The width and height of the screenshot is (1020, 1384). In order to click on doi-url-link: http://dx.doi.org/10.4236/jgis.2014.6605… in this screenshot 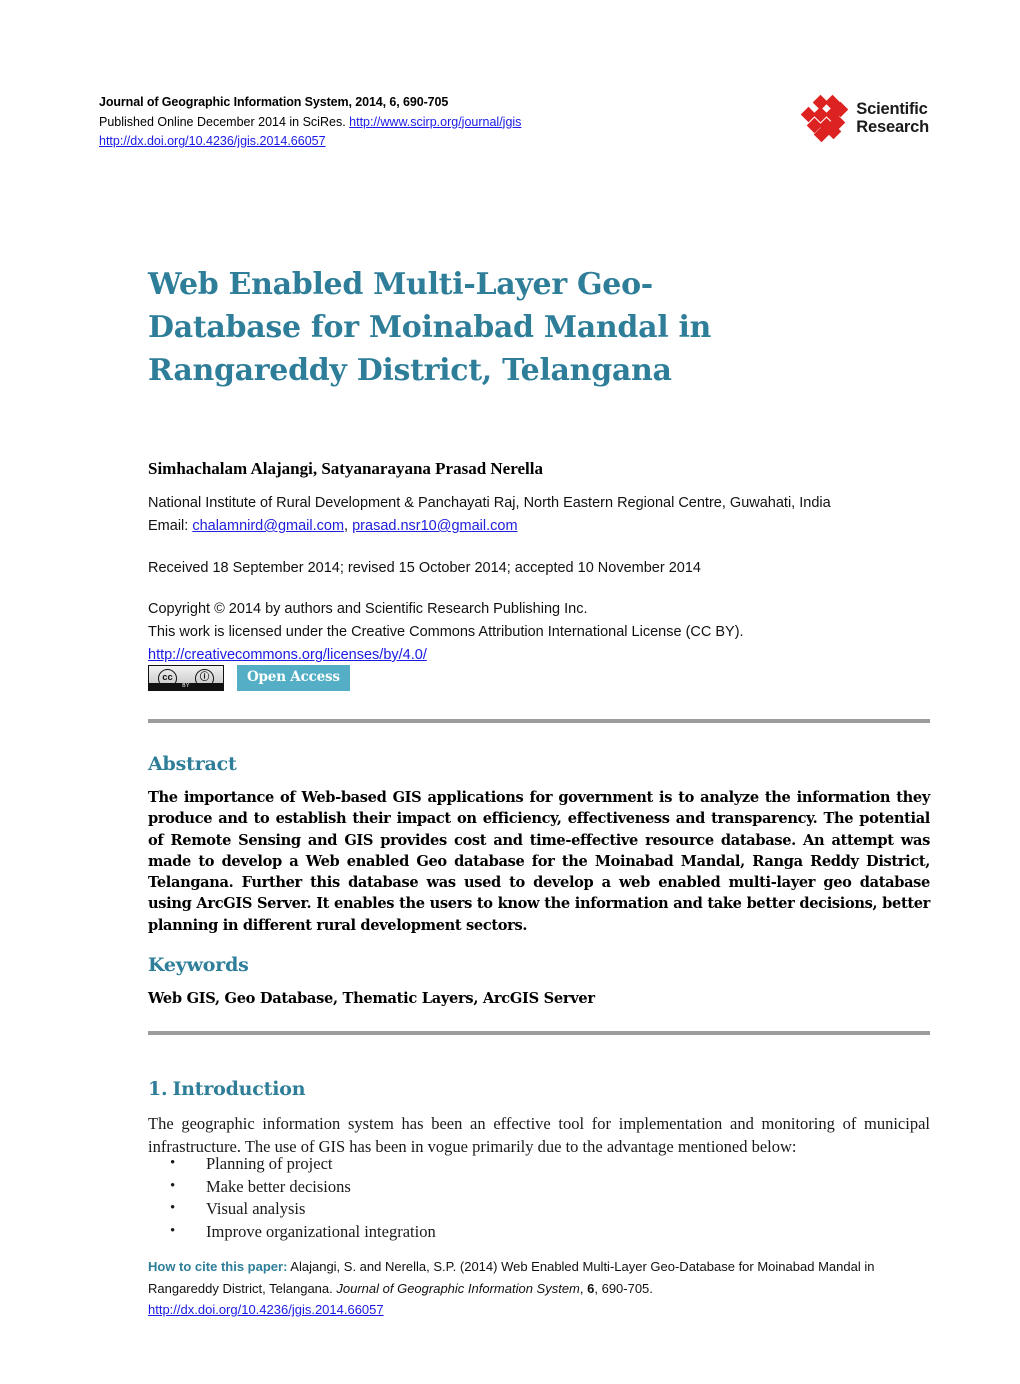, I will do `click(212, 141)`.